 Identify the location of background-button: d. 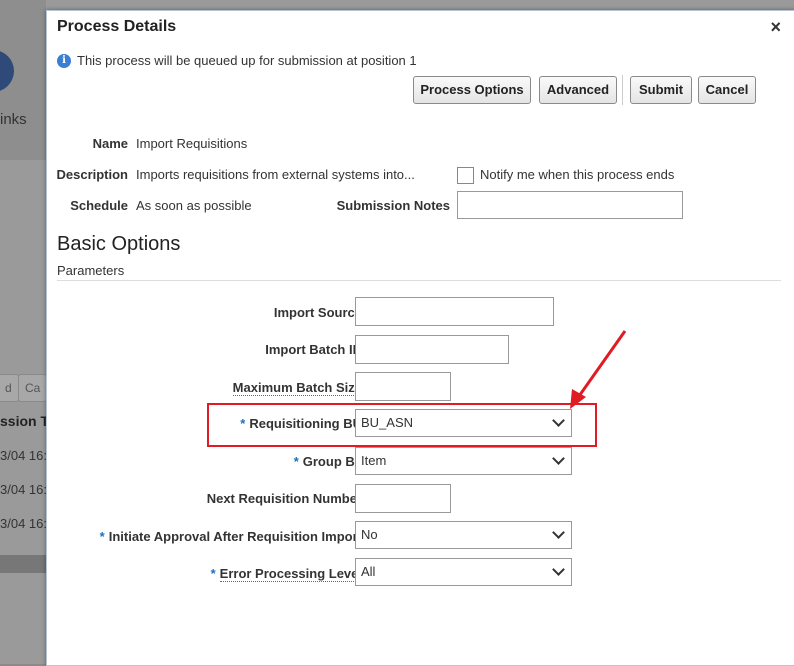
(9, 388).